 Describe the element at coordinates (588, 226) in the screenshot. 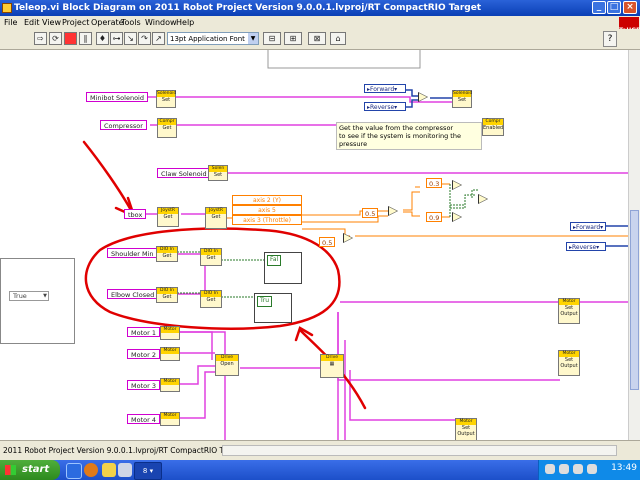

I see `forward-enum-right: ▸Forward▾` at that location.